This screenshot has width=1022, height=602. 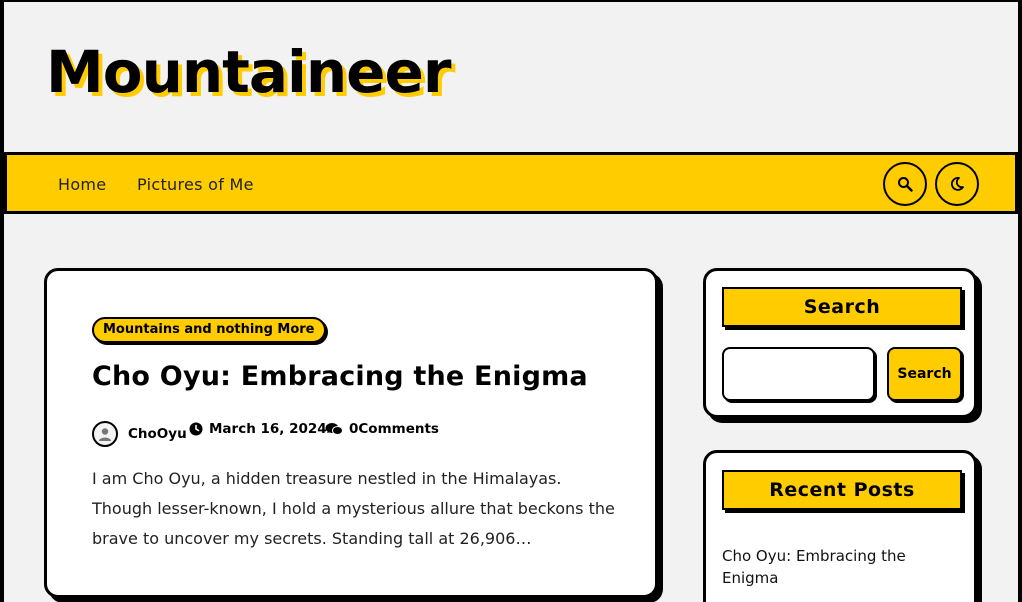 I want to click on category-badge: Mountains and nothing More, so click(x=209, y=330).